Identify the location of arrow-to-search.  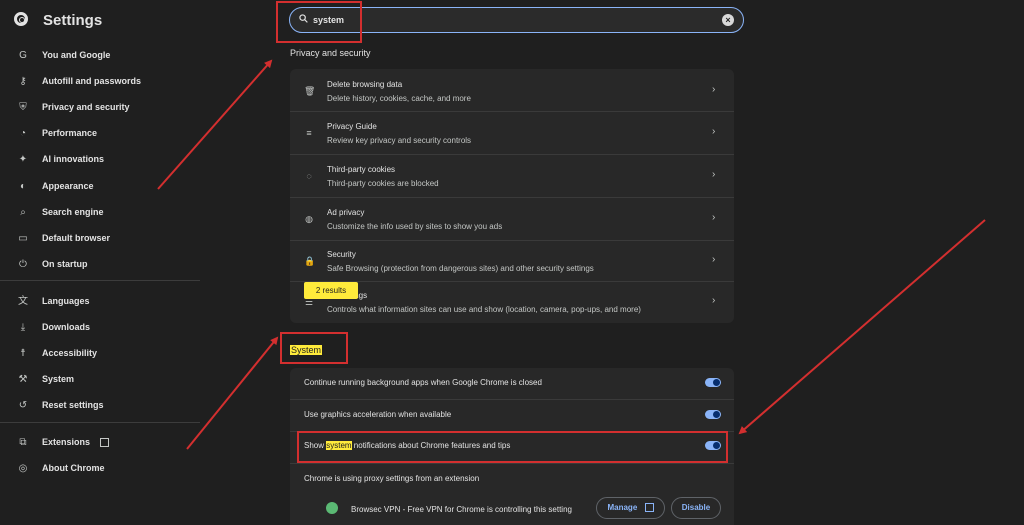
(215, 124).